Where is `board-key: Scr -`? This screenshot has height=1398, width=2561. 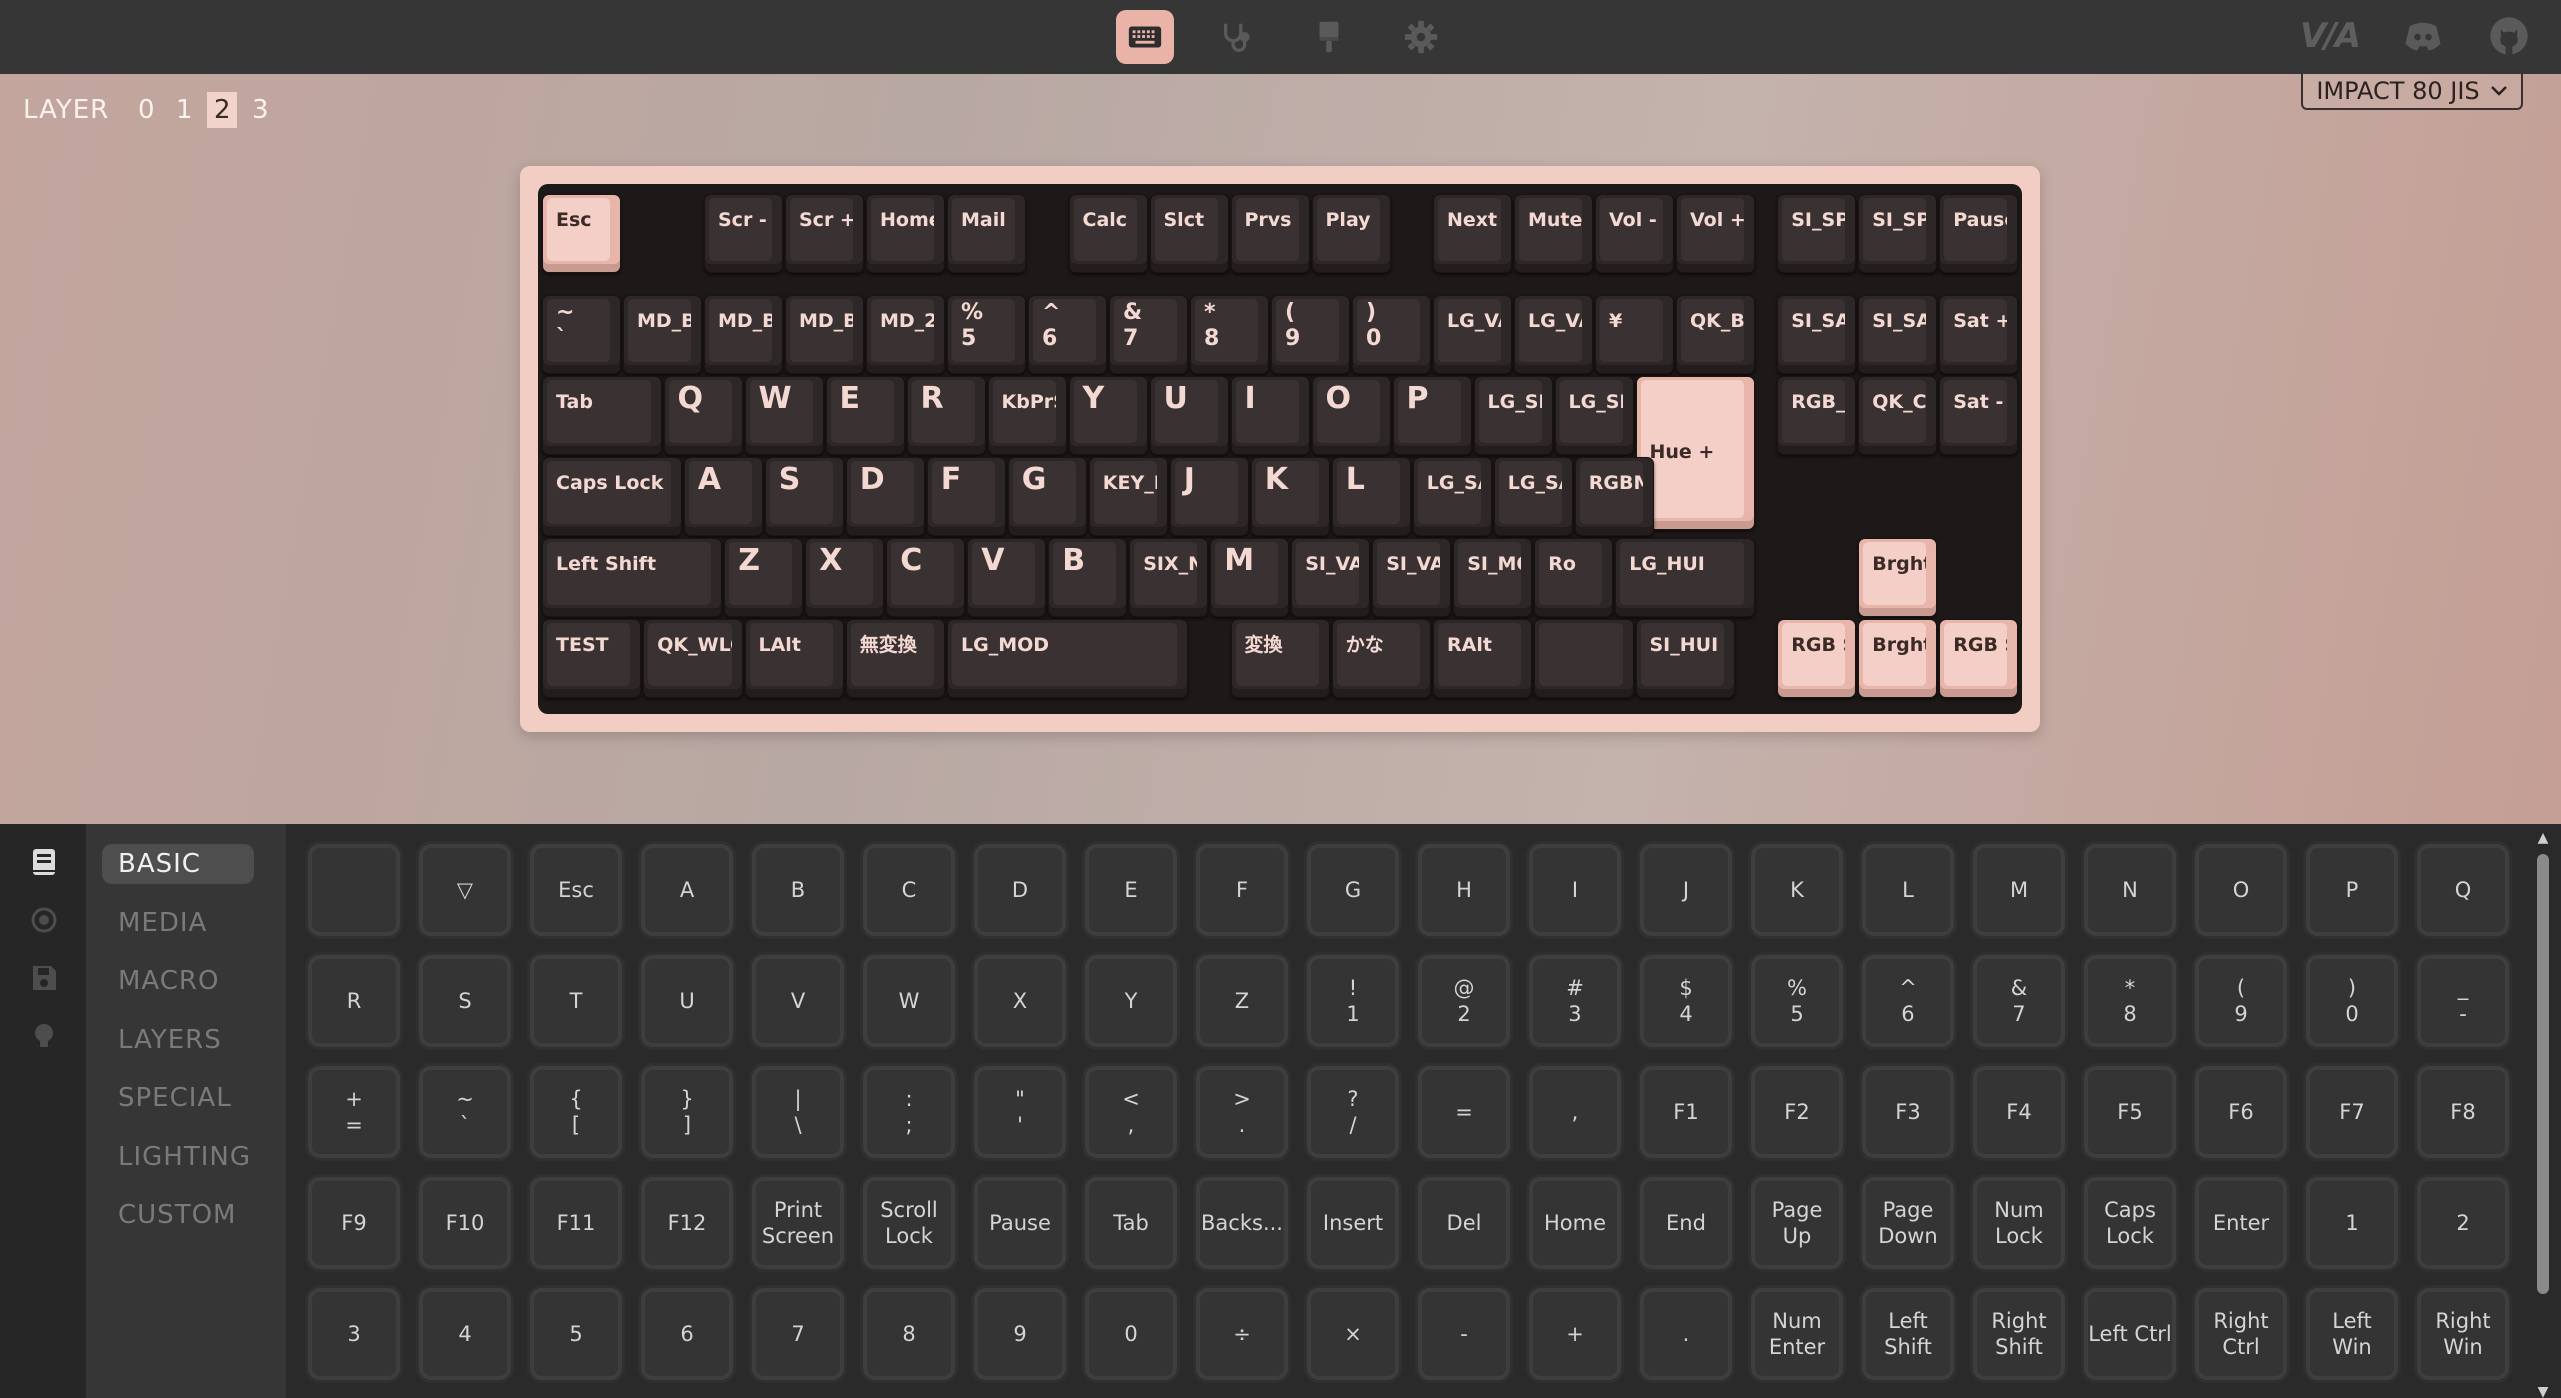 board-key: Scr - is located at coordinates (743, 233).